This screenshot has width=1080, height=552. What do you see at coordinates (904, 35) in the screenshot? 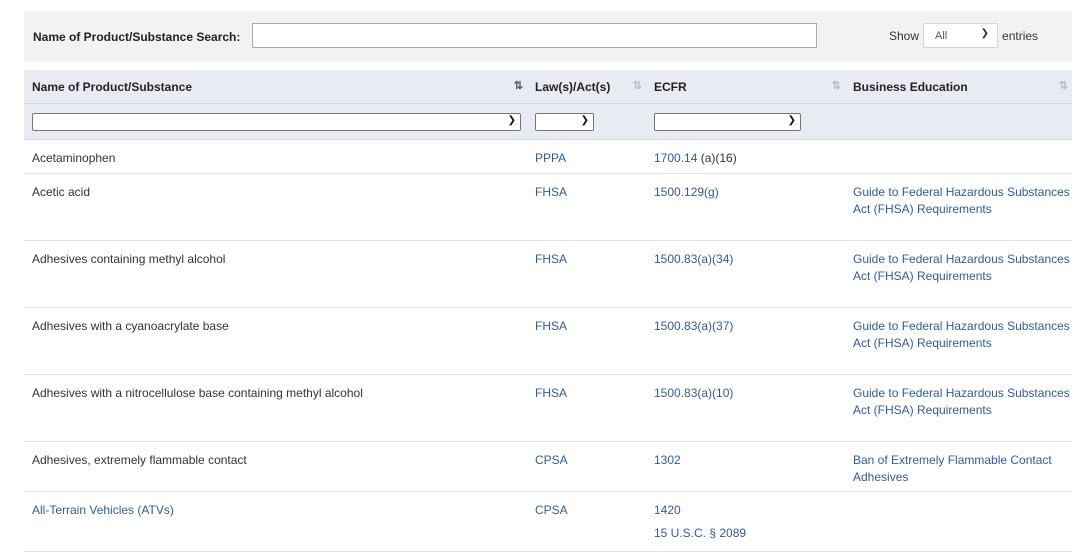
I see `show-label: Show` at bounding box center [904, 35].